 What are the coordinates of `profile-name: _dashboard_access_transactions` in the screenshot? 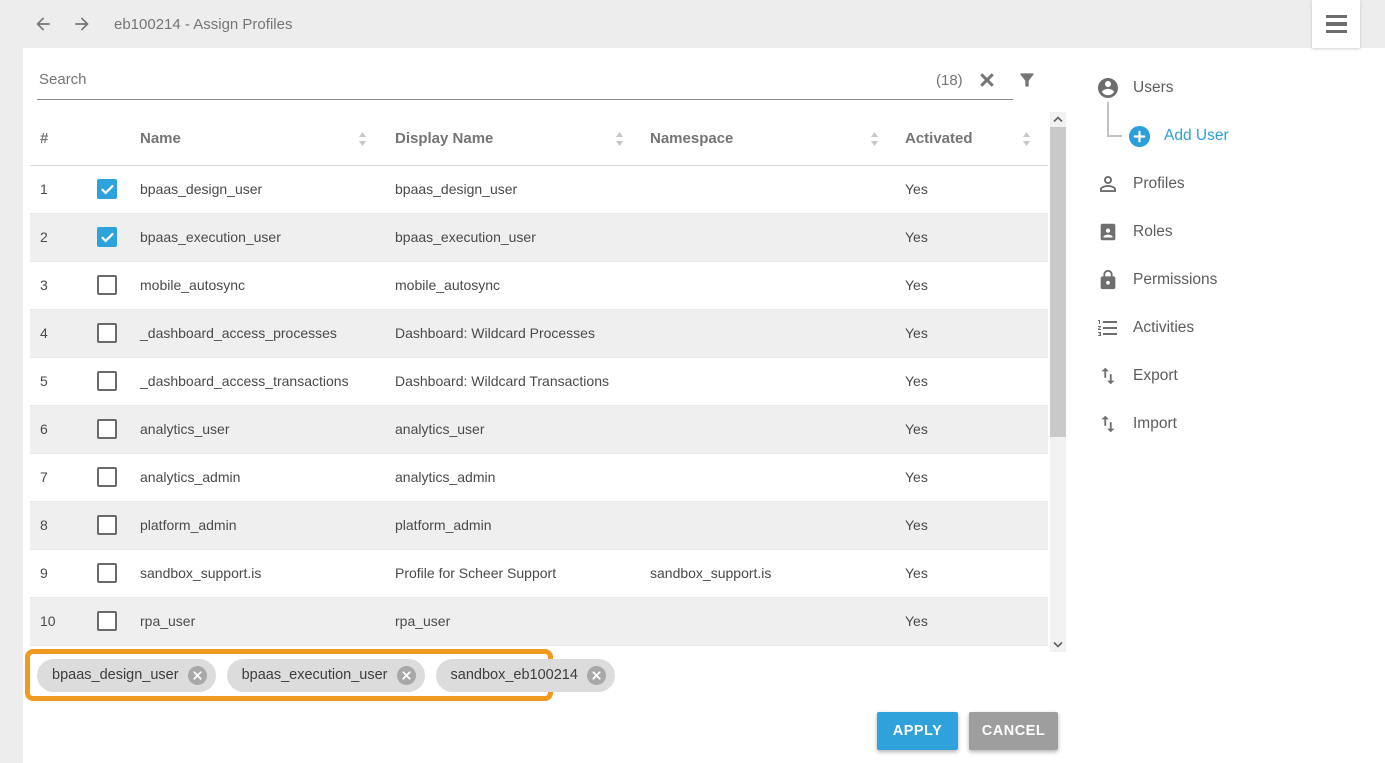 It's located at (244, 381).